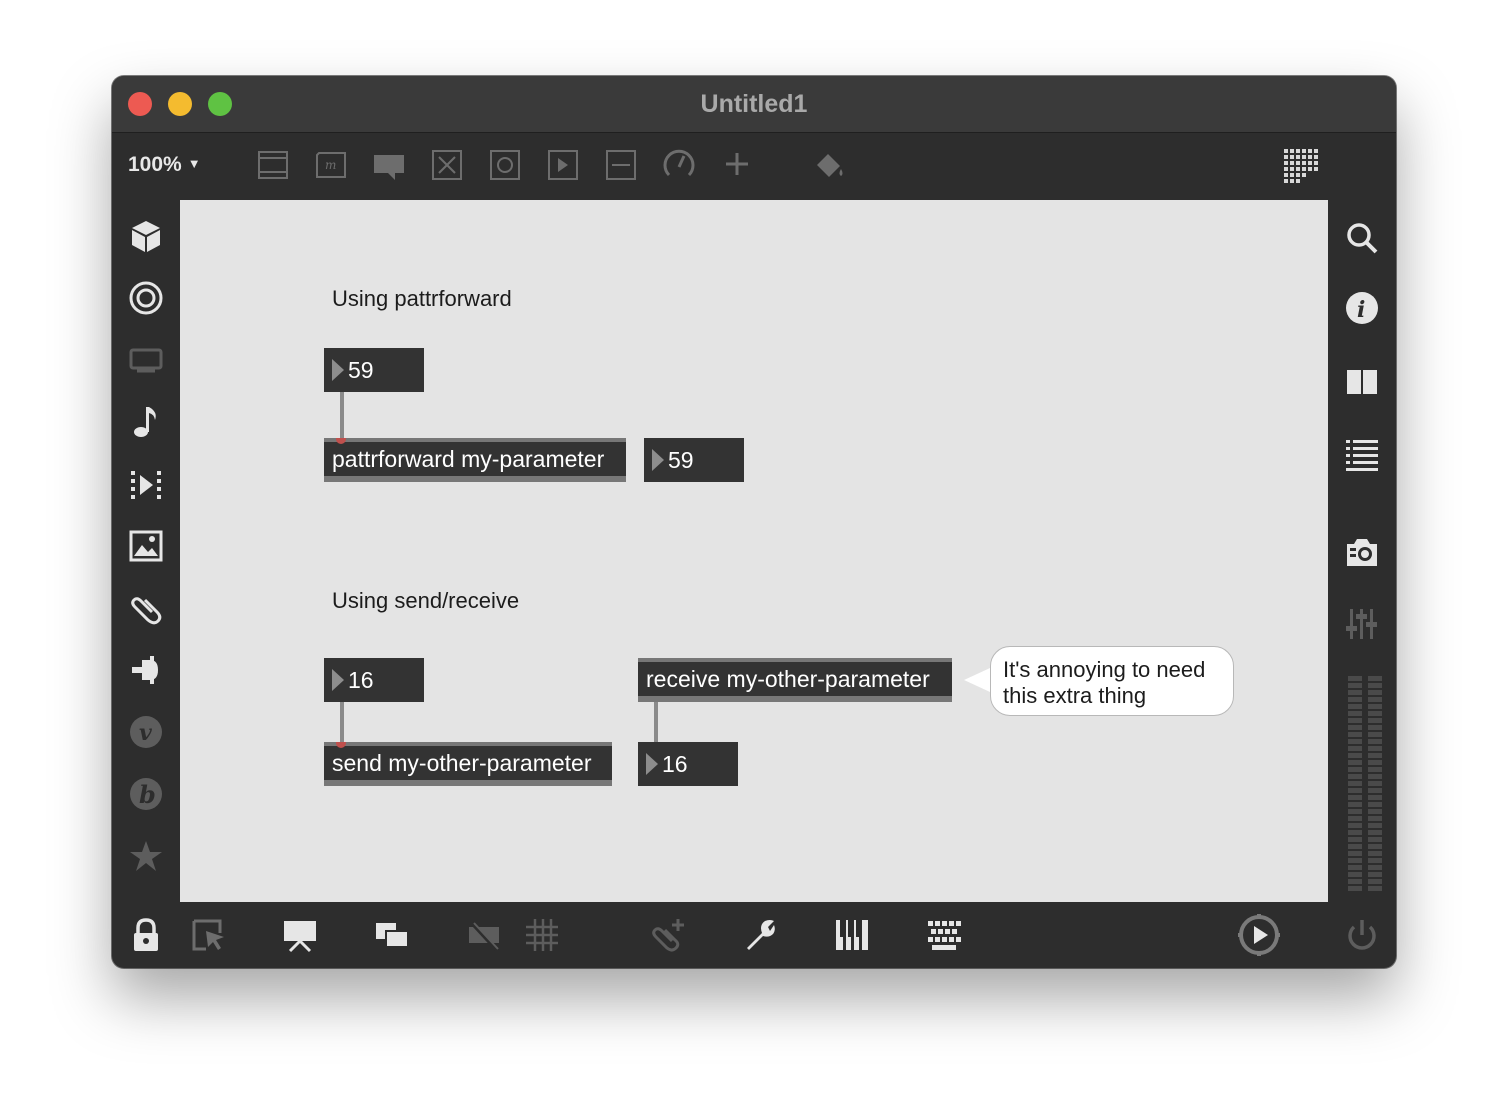 The height and width of the screenshot is (1118, 1508). Describe the element at coordinates (146, 856) in the screenshot. I see `favorites-button` at that location.